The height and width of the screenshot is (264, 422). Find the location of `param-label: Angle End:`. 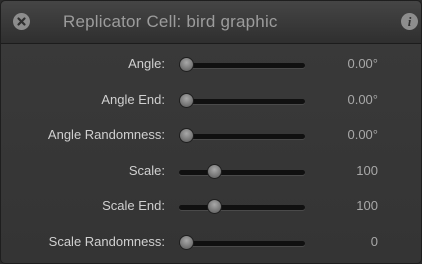

param-label: Angle End: is located at coordinates (133, 99).